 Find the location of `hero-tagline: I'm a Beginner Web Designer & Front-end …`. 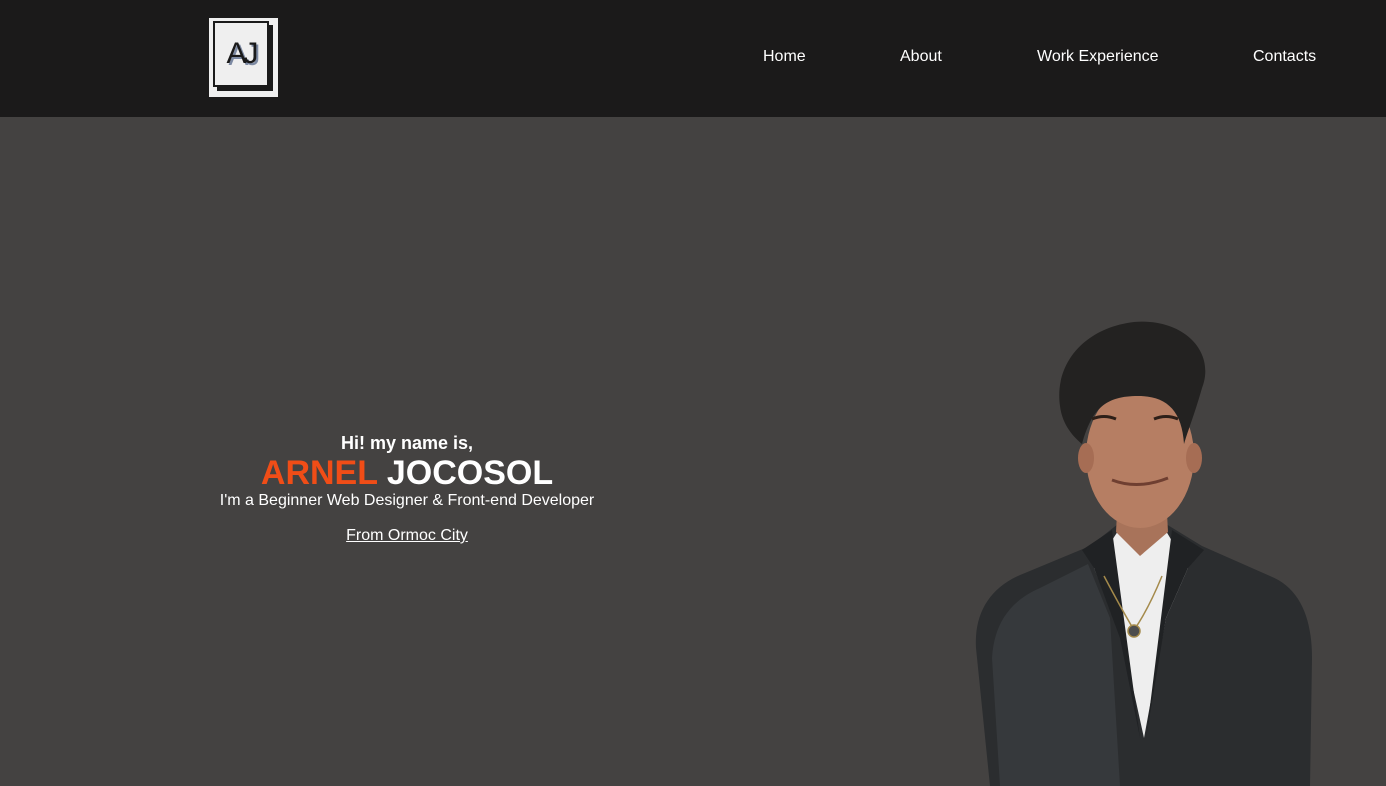

hero-tagline: I'm a Beginner Web Designer & Front-end … is located at coordinates (407, 500).